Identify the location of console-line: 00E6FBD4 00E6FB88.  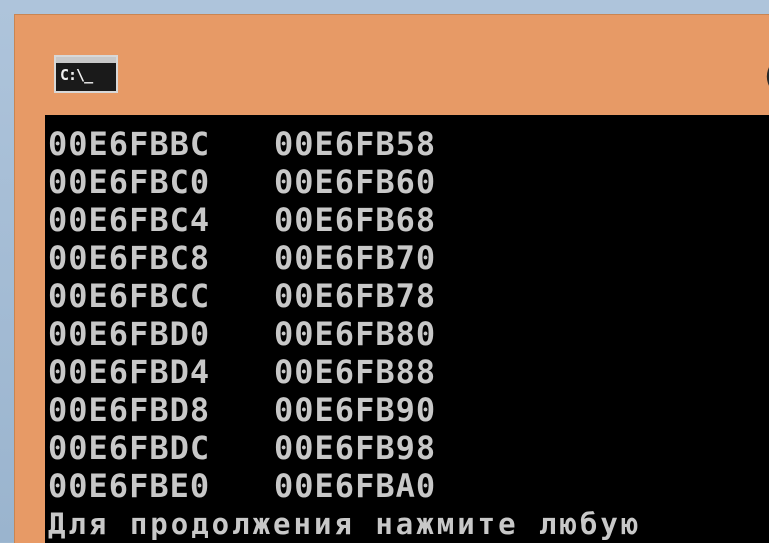
(344, 372).